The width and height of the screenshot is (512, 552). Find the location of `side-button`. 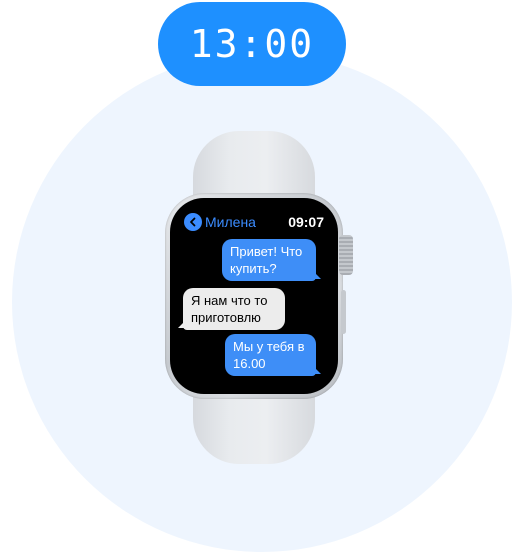

side-button is located at coordinates (343, 312).